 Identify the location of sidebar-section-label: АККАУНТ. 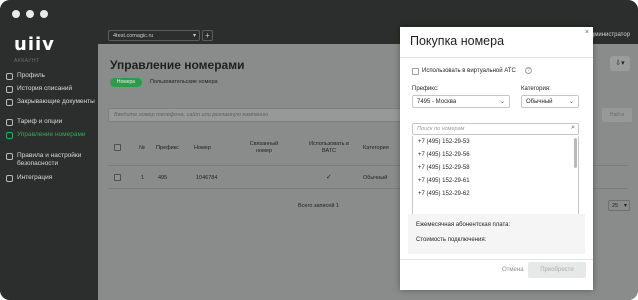
(27, 61).